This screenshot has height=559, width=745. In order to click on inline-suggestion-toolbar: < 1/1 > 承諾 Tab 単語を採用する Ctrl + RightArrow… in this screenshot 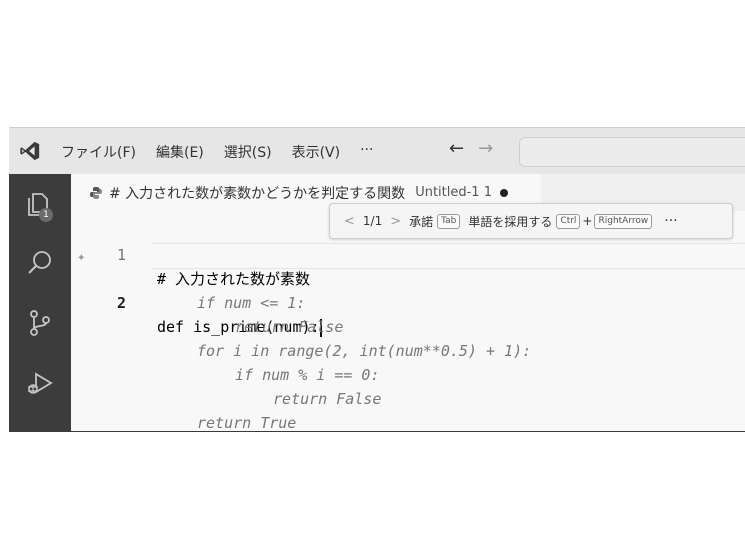, I will do `click(531, 221)`.